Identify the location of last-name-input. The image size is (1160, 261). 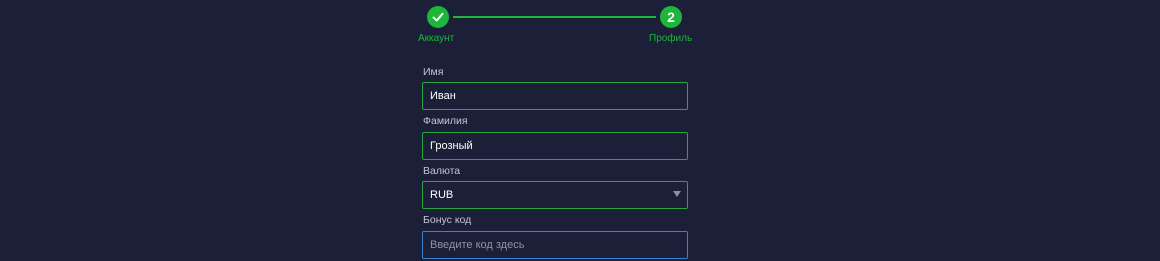
(555, 146).